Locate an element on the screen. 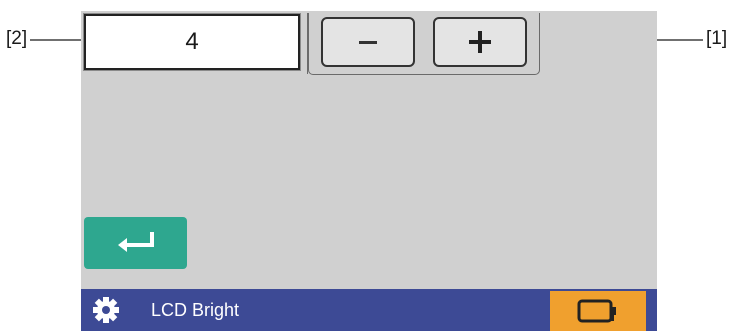 The width and height of the screenshot is (742, 331). enter-button is located at coordinates (135, 243).